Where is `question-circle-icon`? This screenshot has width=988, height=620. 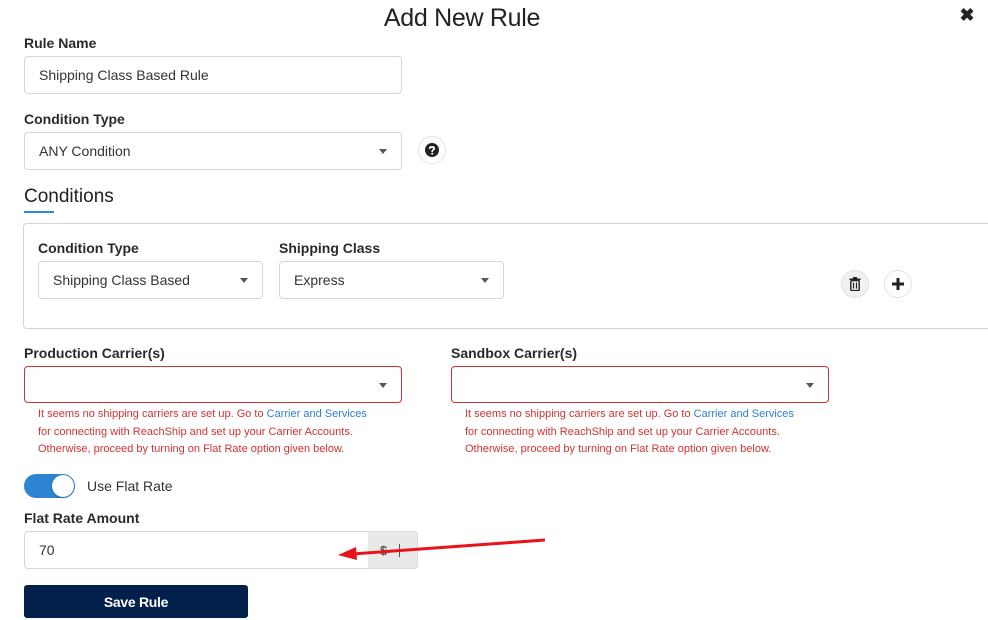
question-circle-icon is located at coordinates (432, 150).